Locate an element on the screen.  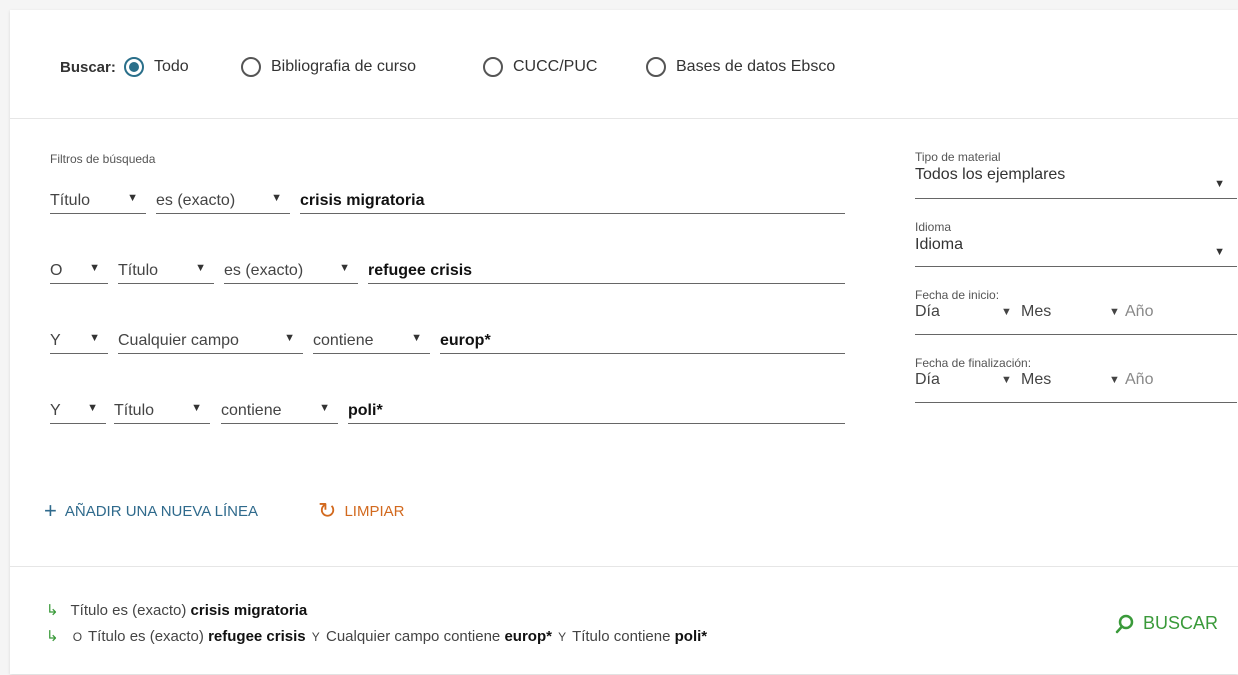
material-type-select: Tipo de material Todos los ejemplares ▼ is located at coordinates (1076, 174).